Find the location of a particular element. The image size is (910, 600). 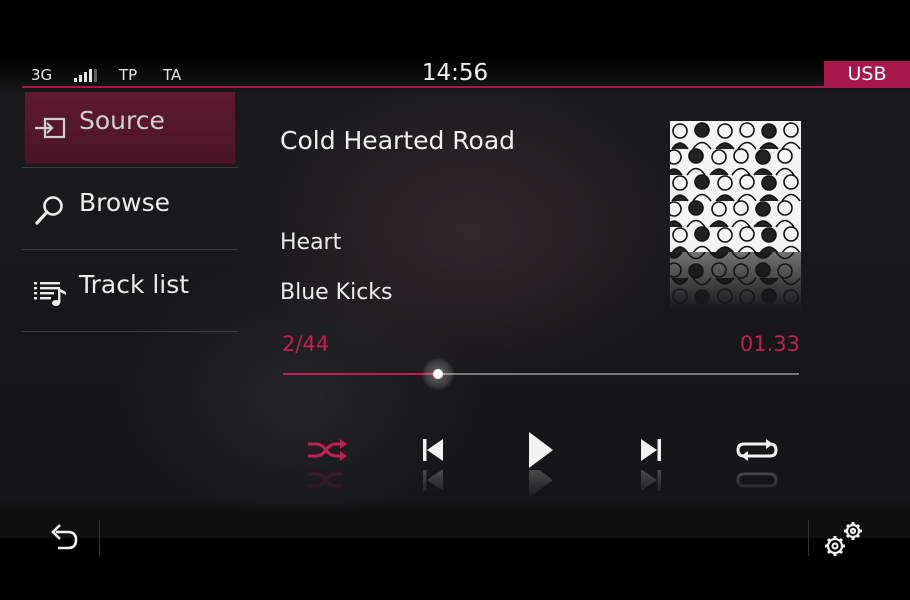

clock: 14:56 is located at coordinates (455, 73).